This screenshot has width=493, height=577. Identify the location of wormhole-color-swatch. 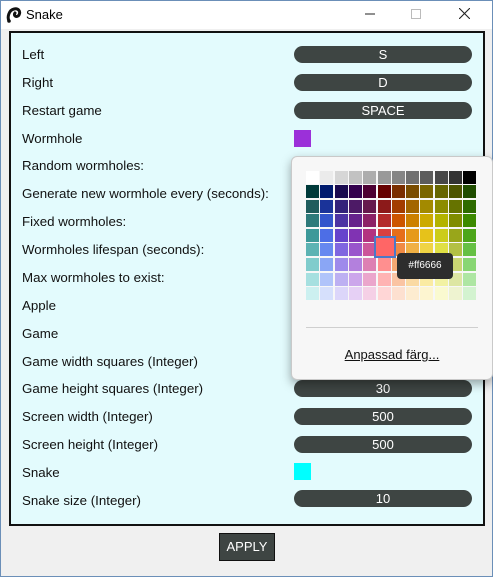
(302, 138).